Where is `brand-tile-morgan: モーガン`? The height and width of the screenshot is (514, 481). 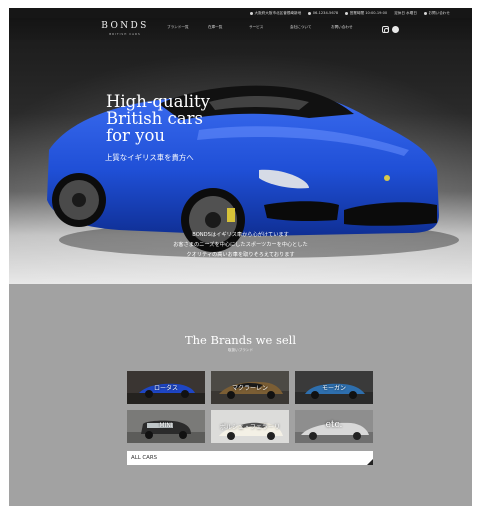
brand-tile-morgan: モーガン is located at coordinates (334, 387).